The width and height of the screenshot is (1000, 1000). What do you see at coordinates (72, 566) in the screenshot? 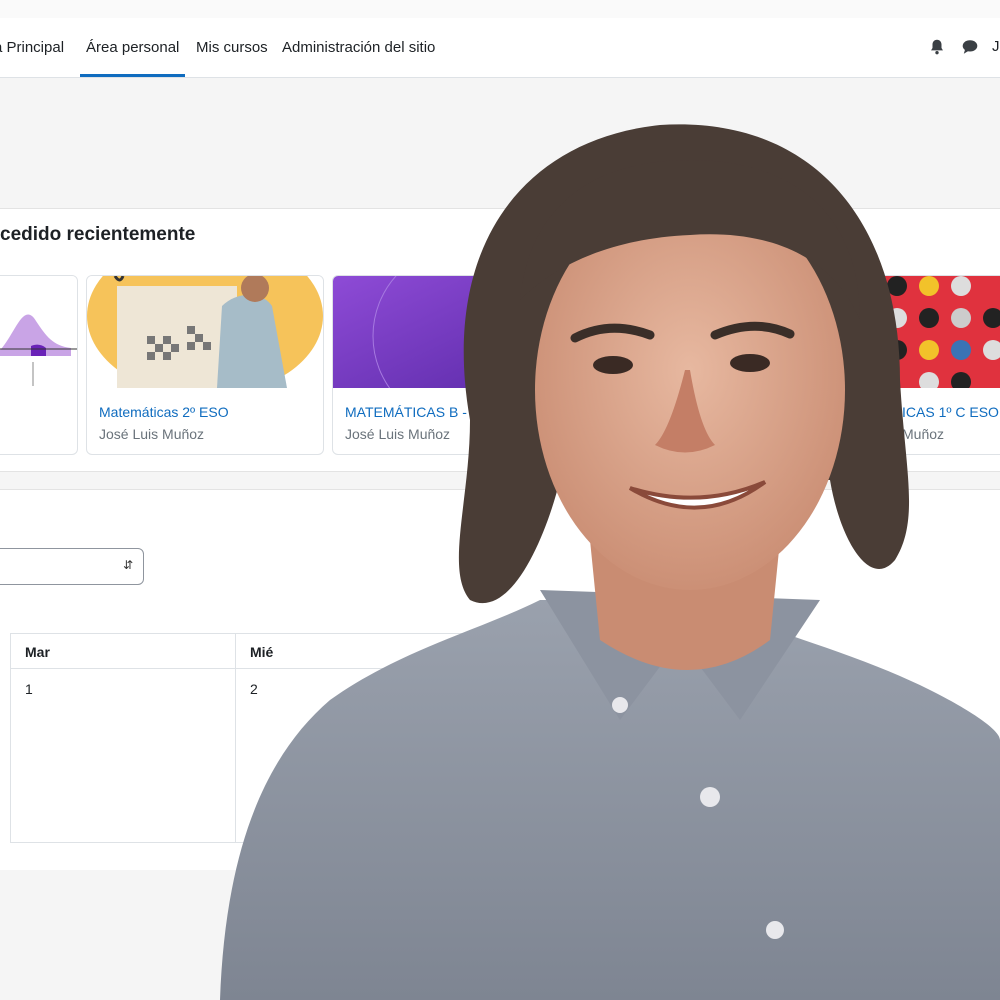
I see `course-filter-select: ⇵` at bounding box center [72, 566].